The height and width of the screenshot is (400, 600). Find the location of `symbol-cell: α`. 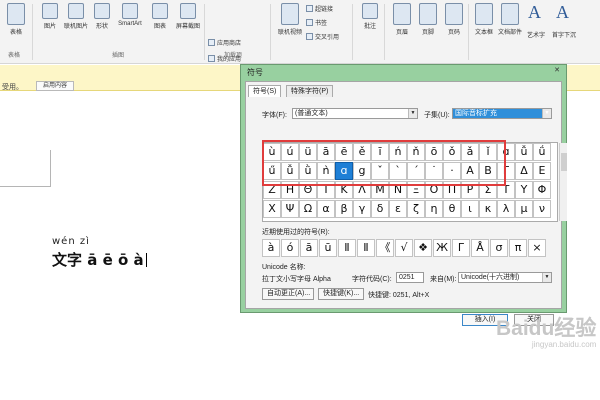

symbol-cell: α is located at coordinates (326, 209).